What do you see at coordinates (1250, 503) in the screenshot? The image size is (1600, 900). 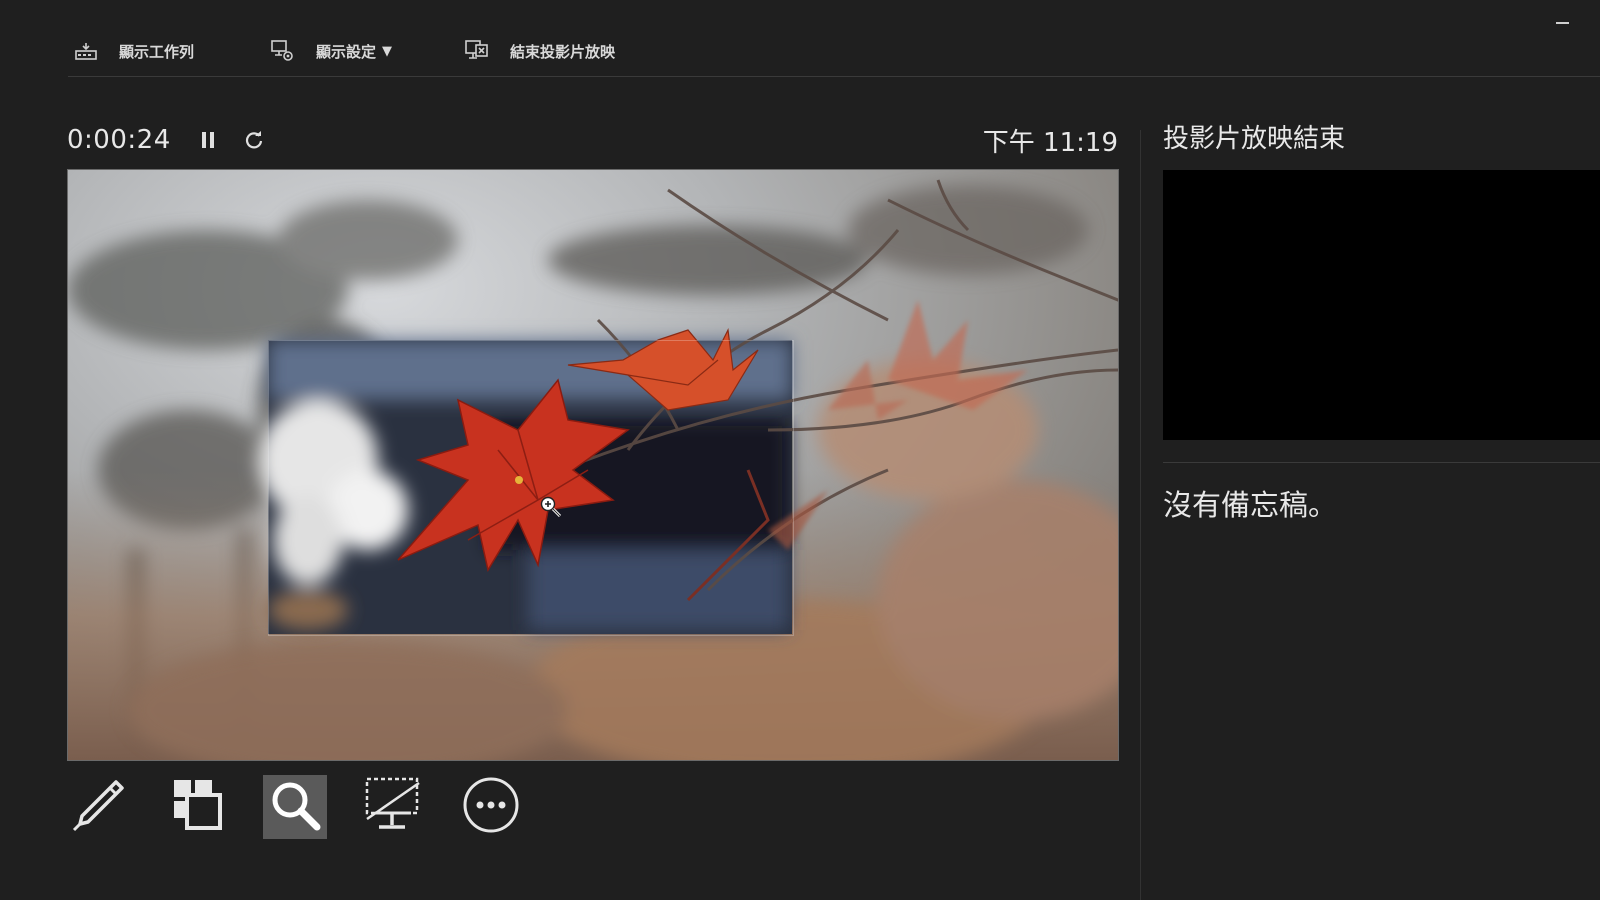 I see `speaker-notes: 沒有備忘稿。` at bounding box center [1250, 503].